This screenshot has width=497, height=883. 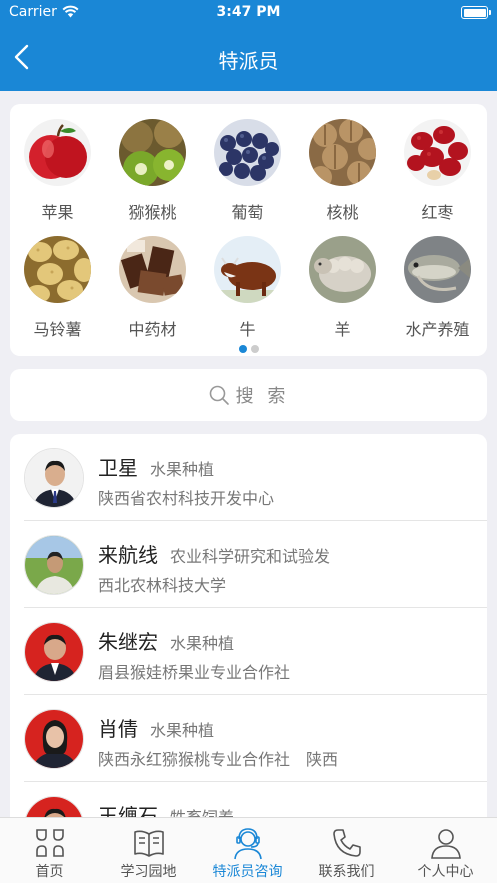 I want to click on expert-field: 农业科学研究和试验发, so click(x=250, y=556).